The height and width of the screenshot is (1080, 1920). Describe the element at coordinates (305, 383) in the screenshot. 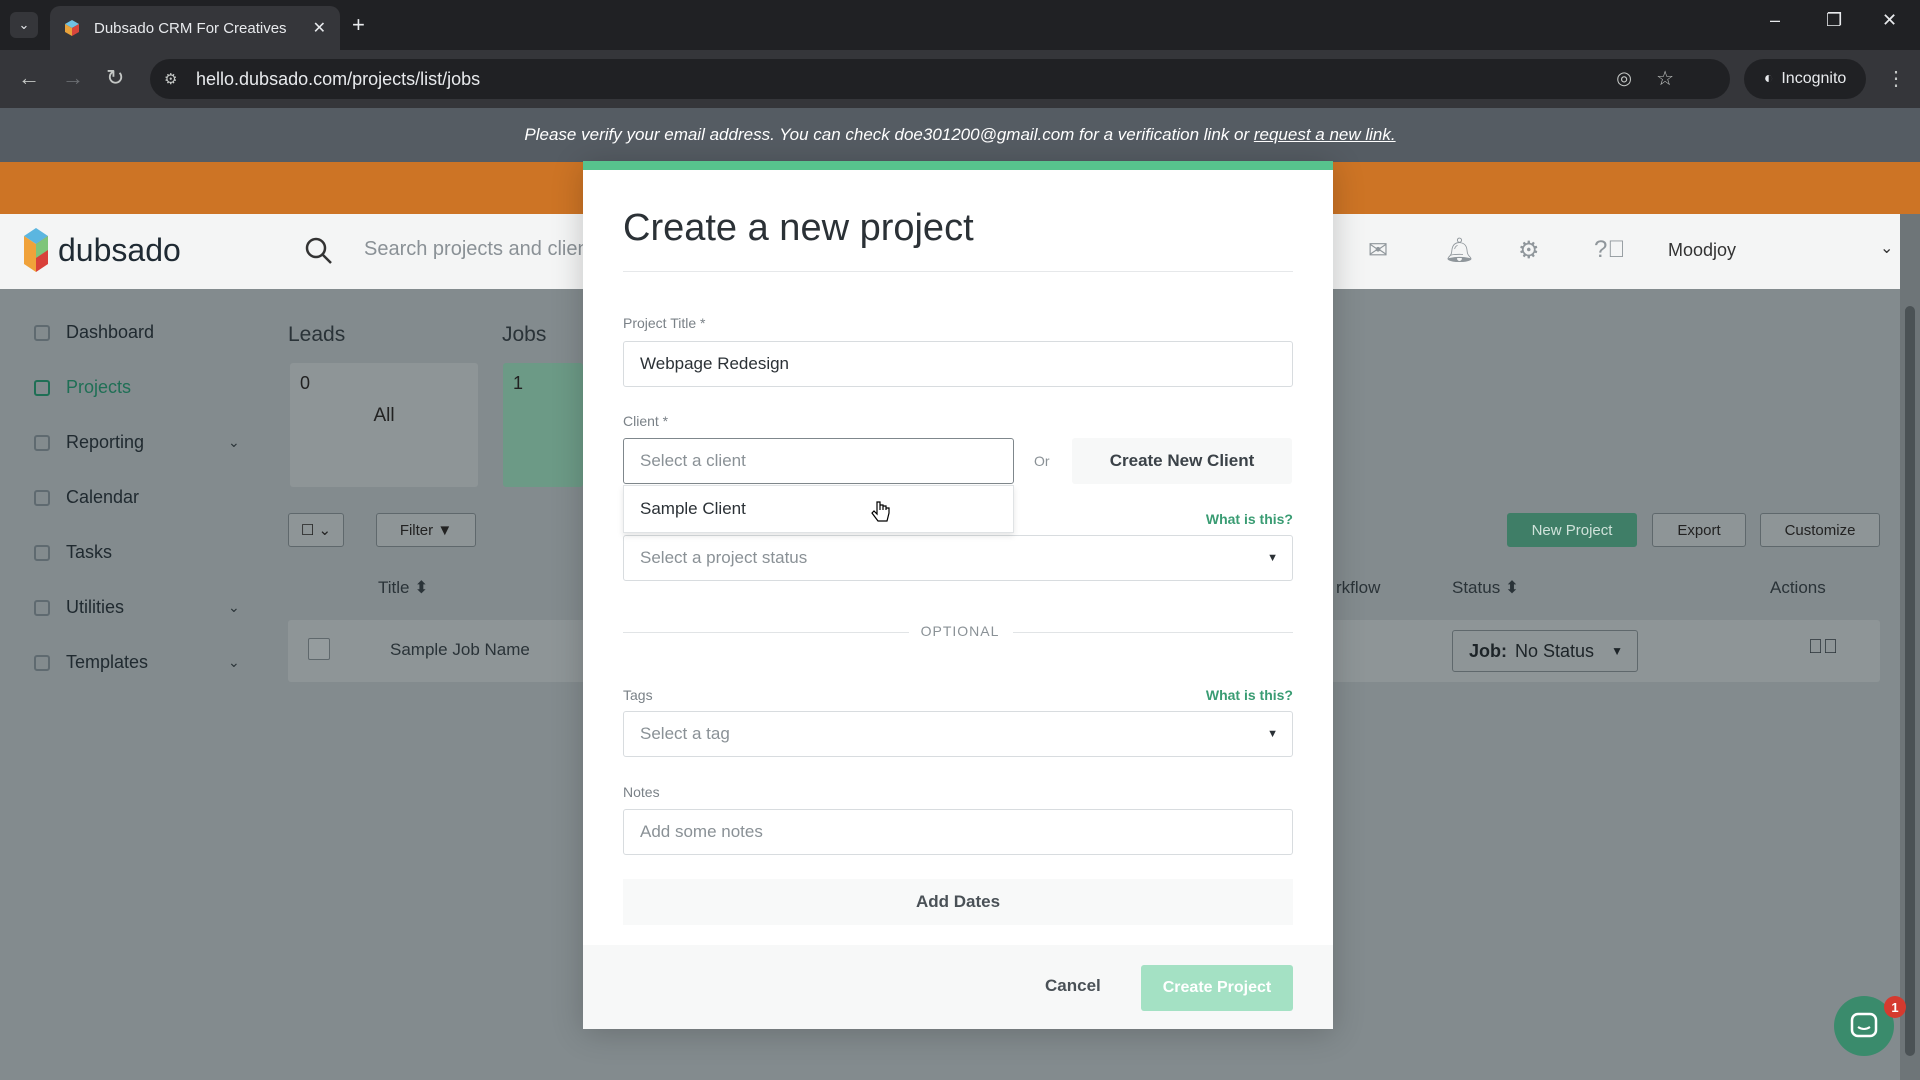

I see `leads-count: 0` at that location.